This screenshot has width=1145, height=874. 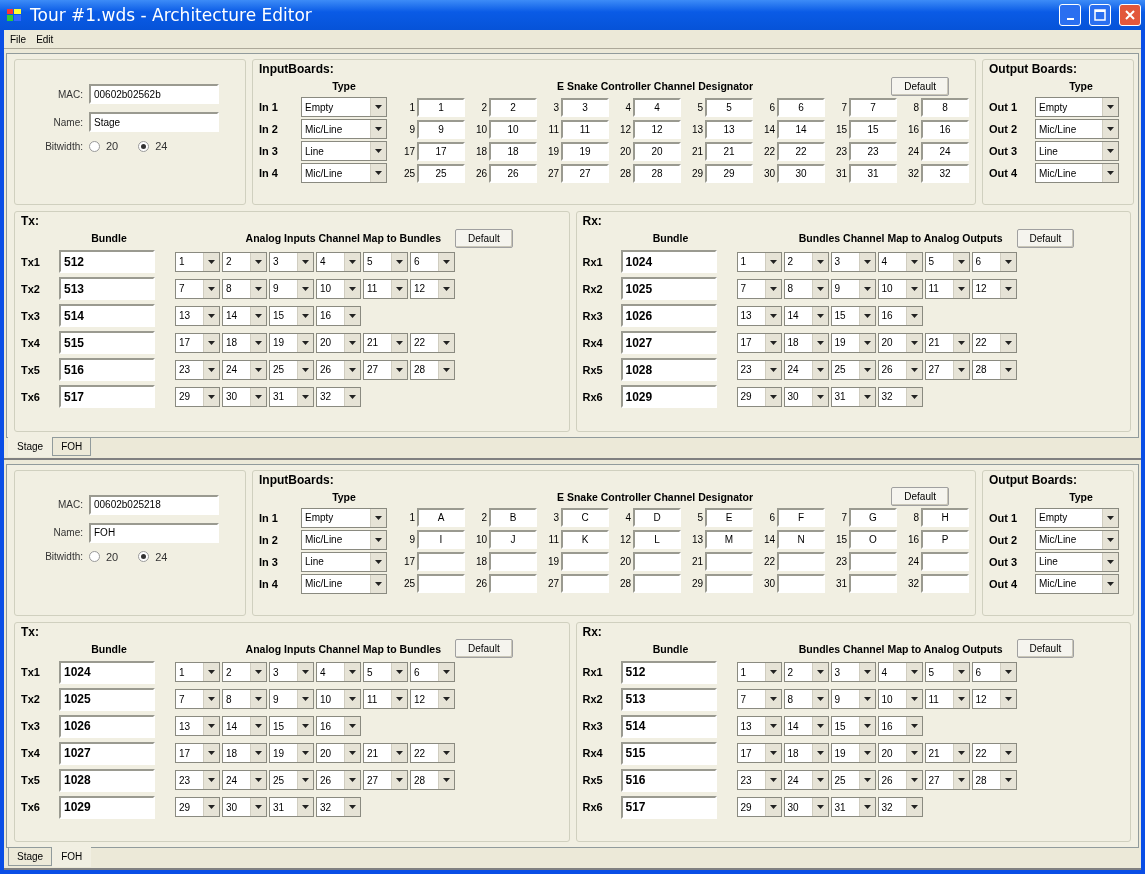 What do you see at coordinates (513, 151) in the screenshot?
I see `designator-field: 18` at bounding box center [513, 151].